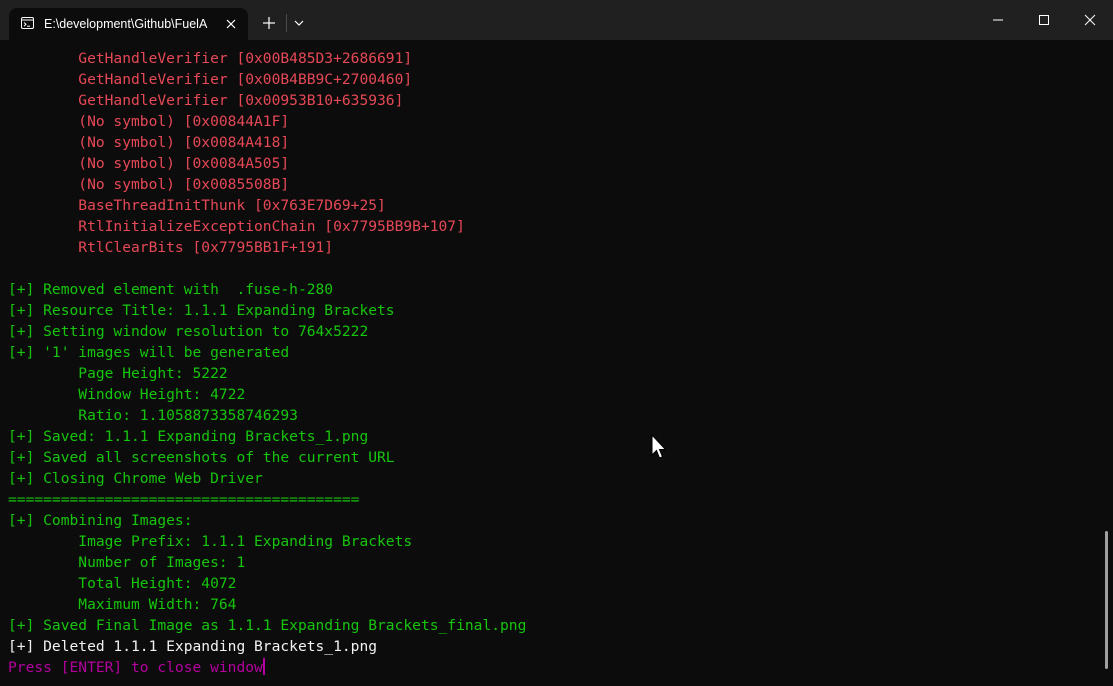 The width and height of the screenshot is (1113, 686). Describe the element at coordinates (135, 478) in the screenshot. I see `terminal-line-text: [+] Closing Chrome Web Driver` at that location.